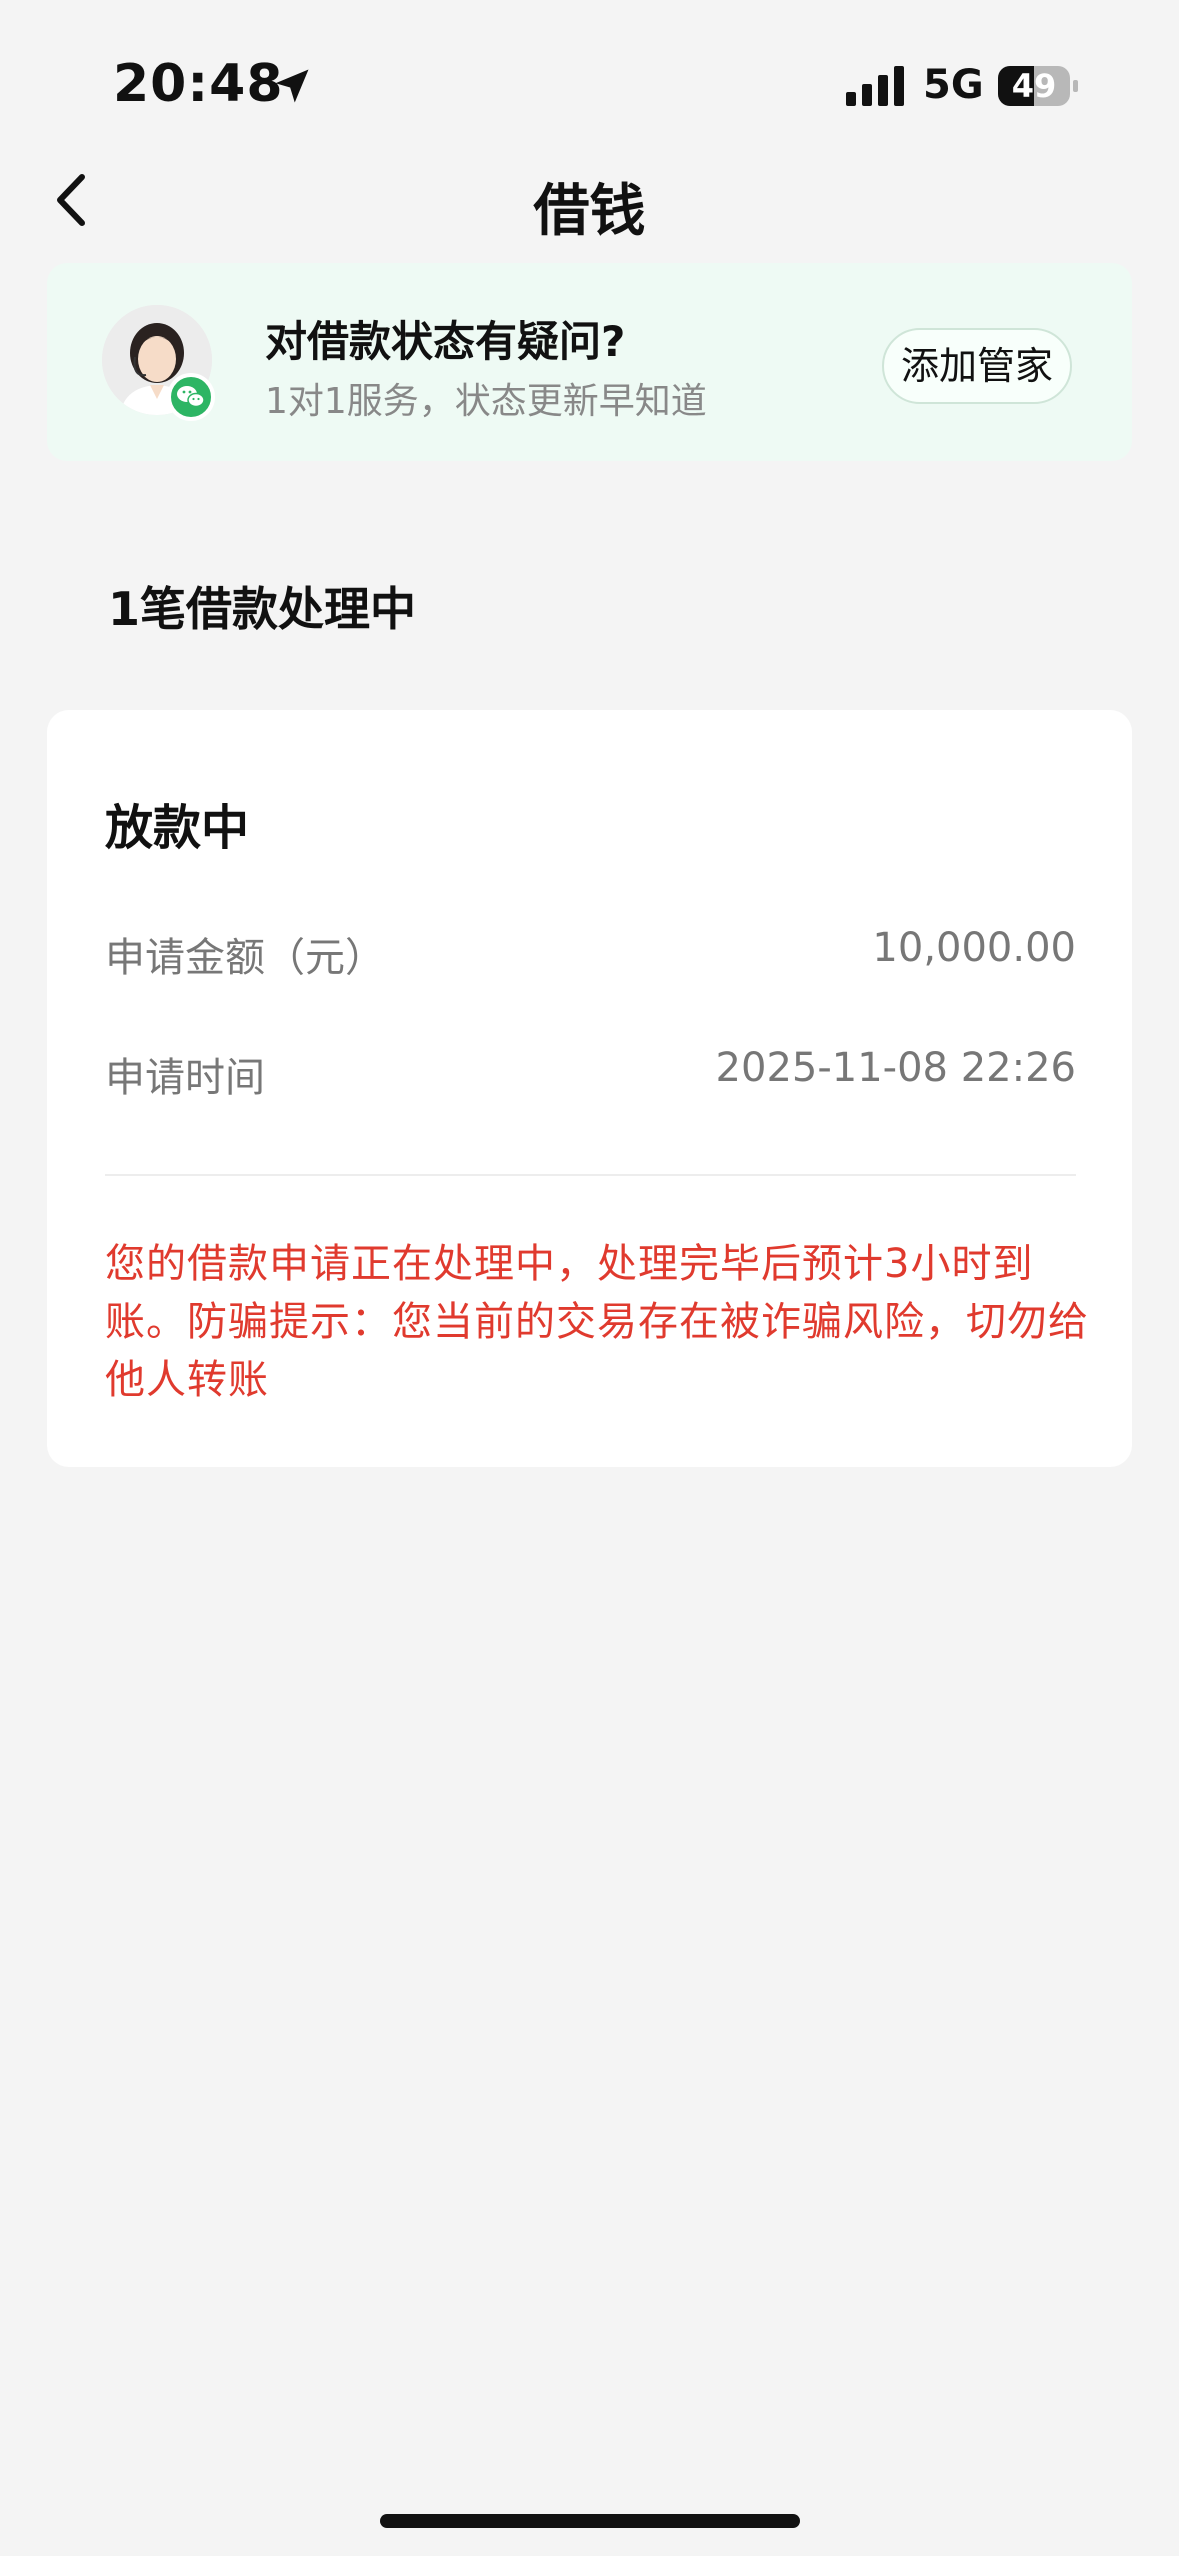 The image size is (1179, 2556). Describe the element at coordinates (1034, 86) in the screenshot. I see `battery-level: 49` at that location.